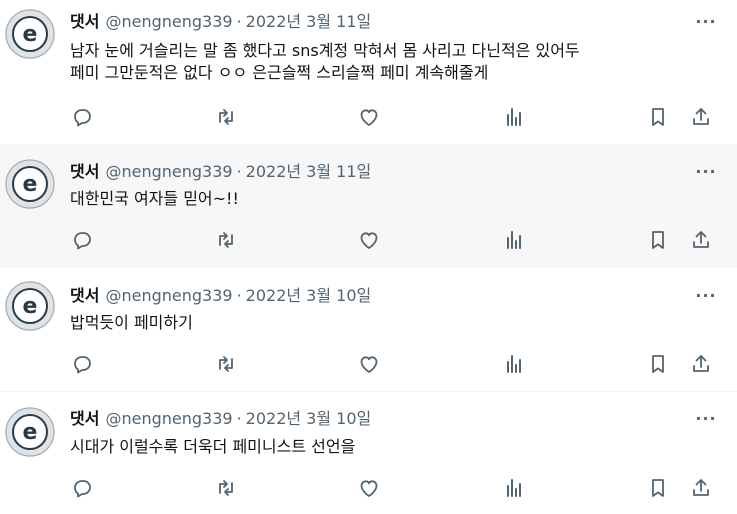 Image resolution: width=737 pixels, height=514 pixels. I want to click on tweet-text: 밥먹듯이 페미하기, so click(131, 322).